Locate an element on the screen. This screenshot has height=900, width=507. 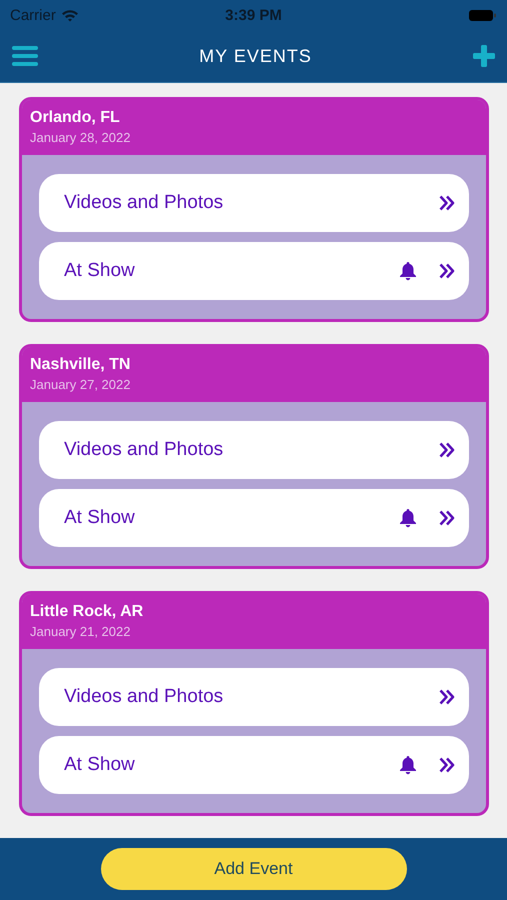
screen-title: MY EVENTS is located at coordinates (255, 56).